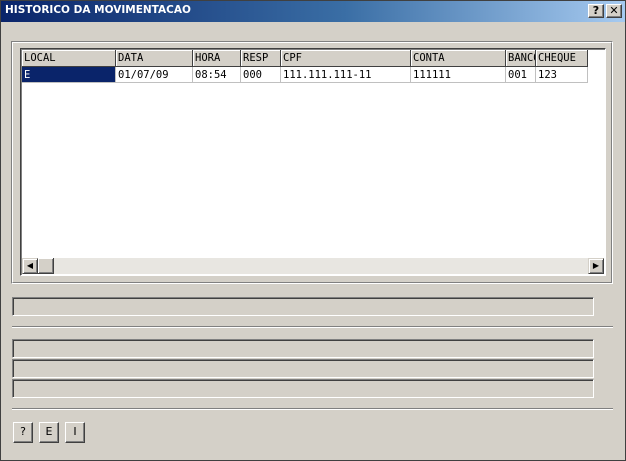  What do you see at coordinates (312, 327) in the screenshot?
I see `divider-top` at bounding box center [312, 327].